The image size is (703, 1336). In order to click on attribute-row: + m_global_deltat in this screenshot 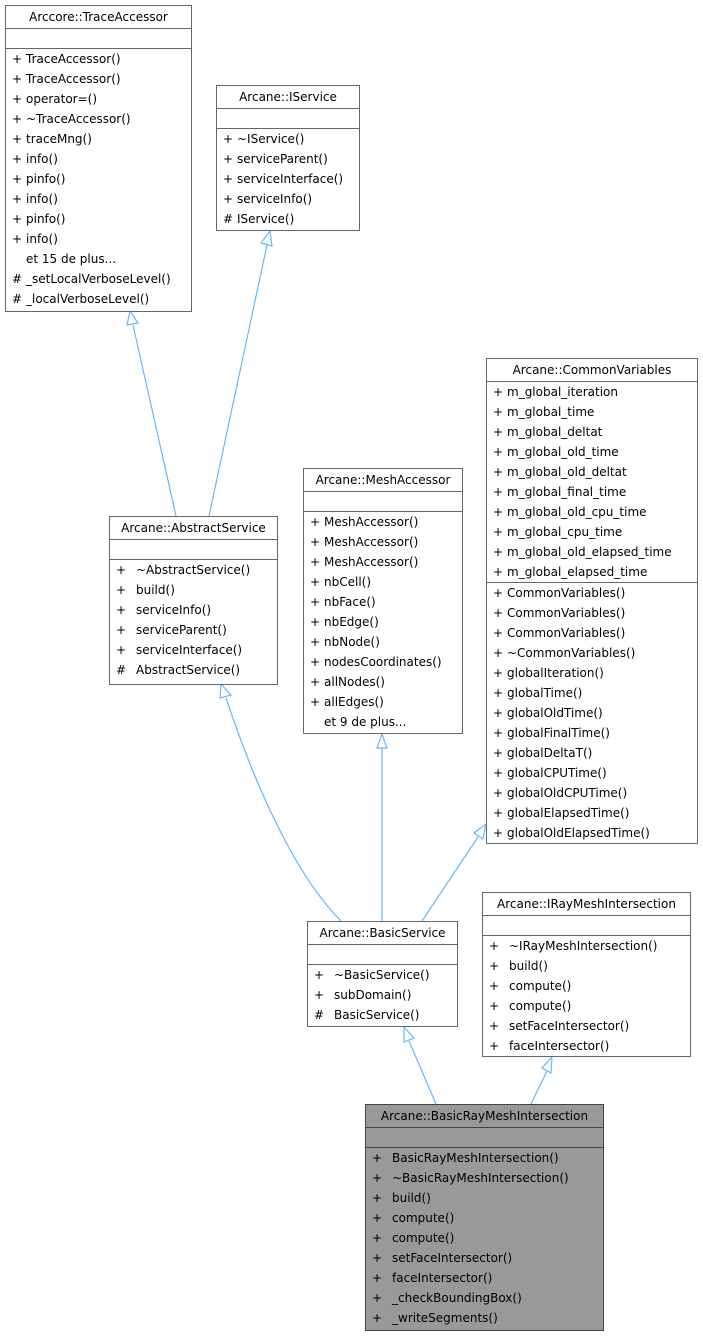, I will do `click(595, 432)`.